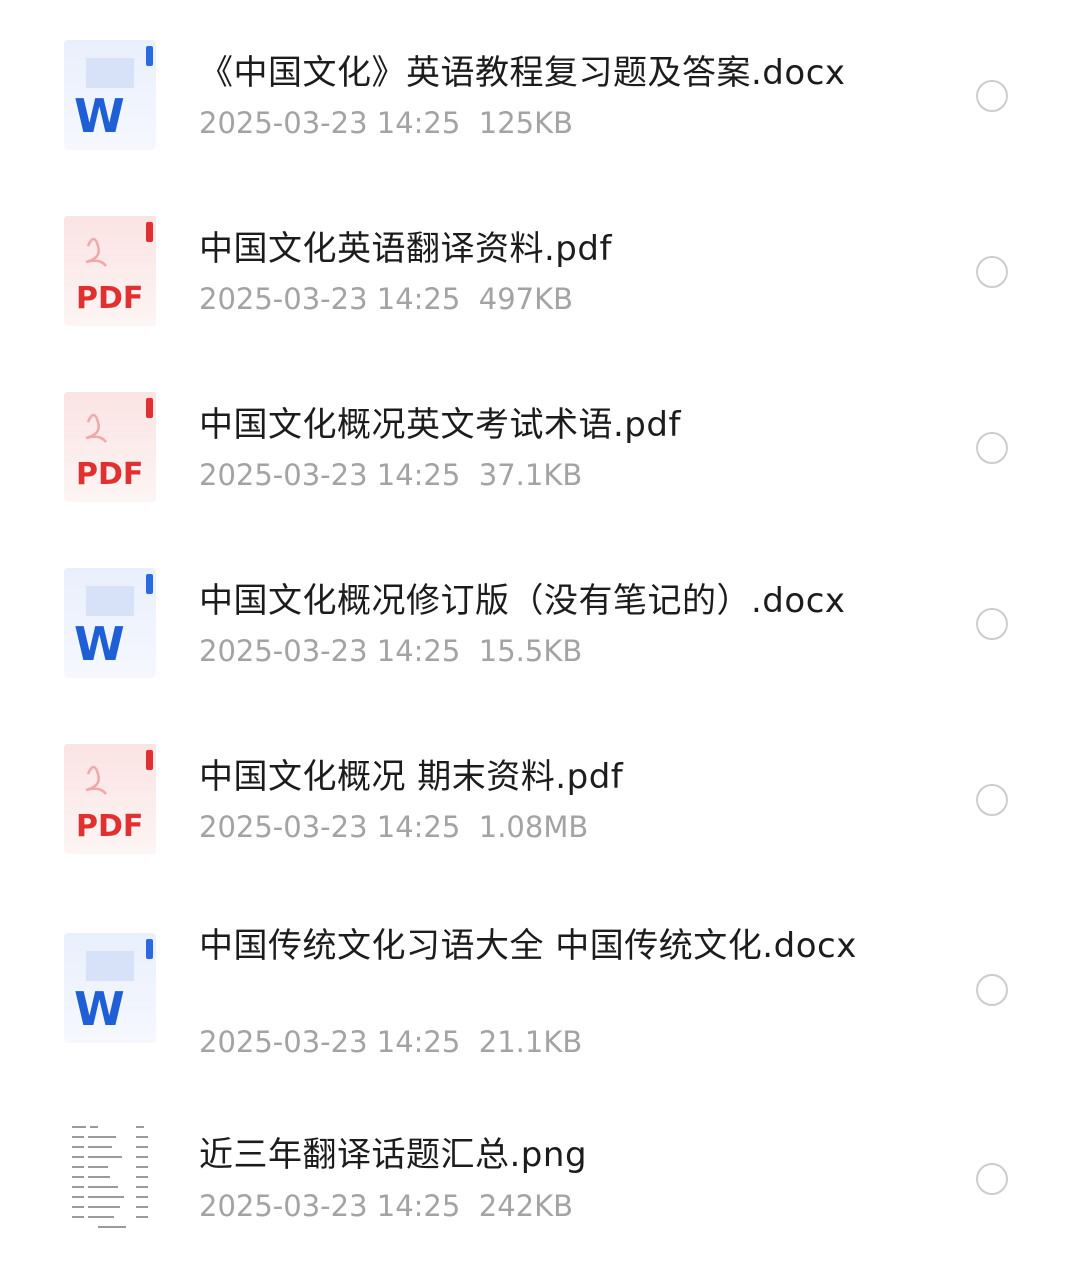 The image size is (1080, 1273). I want to click on file-meta: 2025-03-23 14:25 15.5KB, so click(390, 651).